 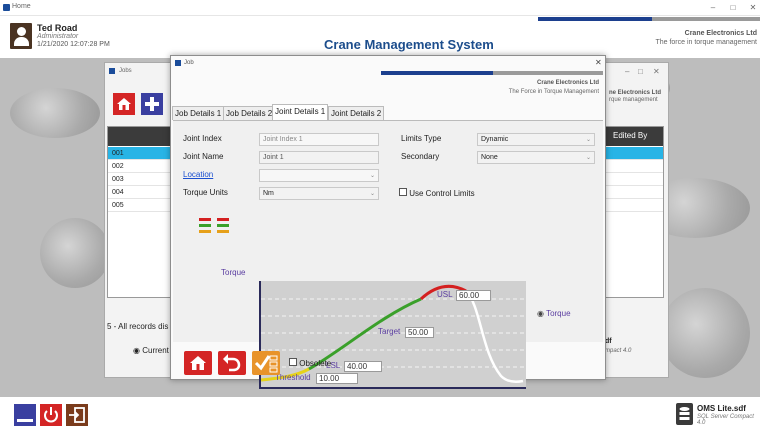 I want to click on footer, so click(x=380, y=413).